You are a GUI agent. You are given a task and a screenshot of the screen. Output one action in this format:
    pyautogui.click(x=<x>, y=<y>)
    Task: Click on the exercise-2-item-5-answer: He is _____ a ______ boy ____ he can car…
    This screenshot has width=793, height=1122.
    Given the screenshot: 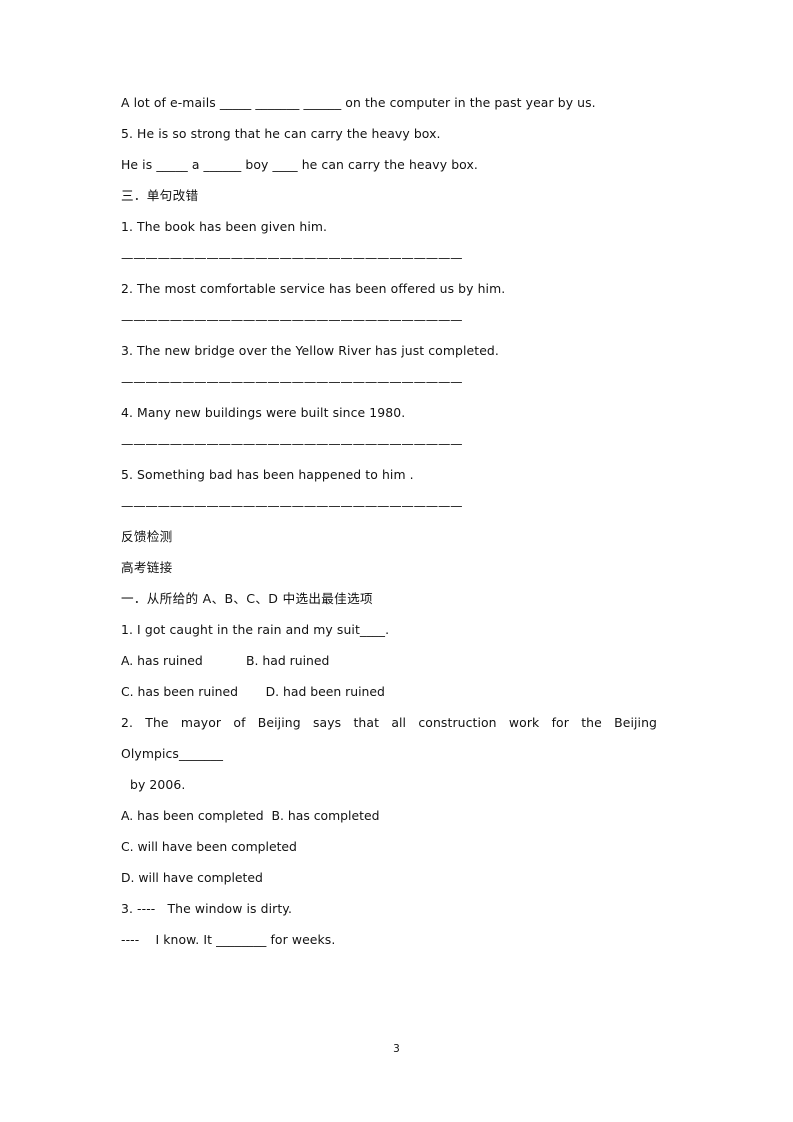 What is the action you would take?
    pyautogui.click(x=299, y=164)
    